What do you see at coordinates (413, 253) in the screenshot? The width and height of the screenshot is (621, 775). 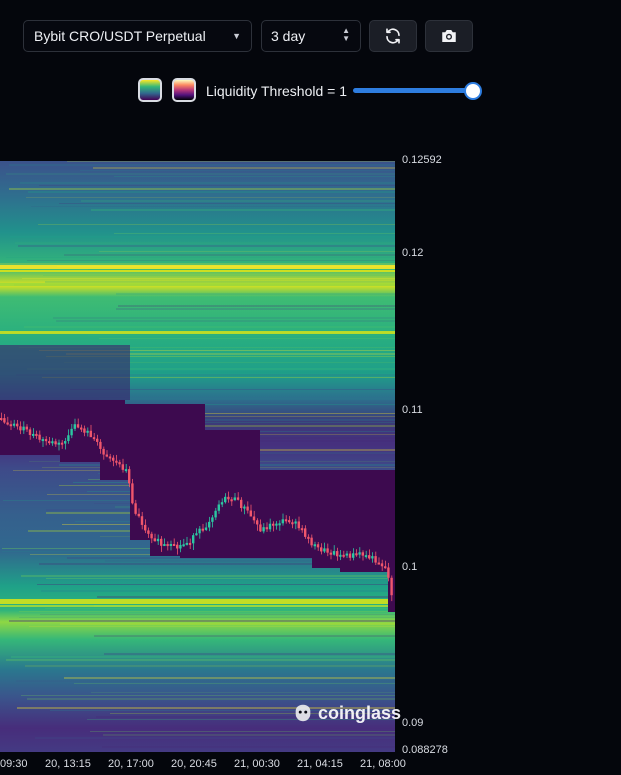 I see `y-tick-0.12: 0.12` at bounding box center [413, 253].